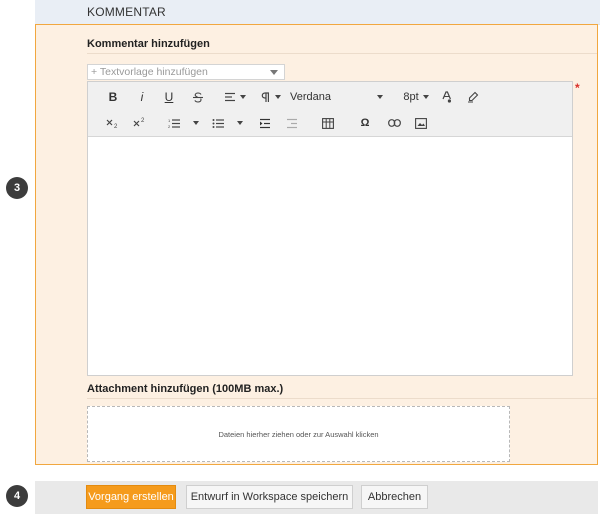 This screenshot has width=600, height=520. What do you see at coordinates (330, 109) in the screenshot?
I see `editor-toolbar: B i U Verdana 8pt 2 2 1 2 Ω` at bounding box center [330, 109].